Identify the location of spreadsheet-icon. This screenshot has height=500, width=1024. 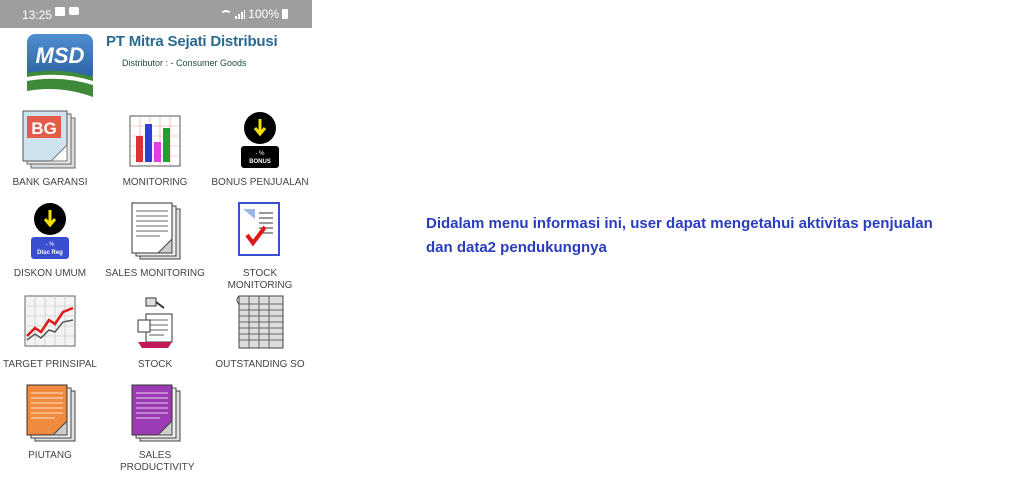
(260, 322).